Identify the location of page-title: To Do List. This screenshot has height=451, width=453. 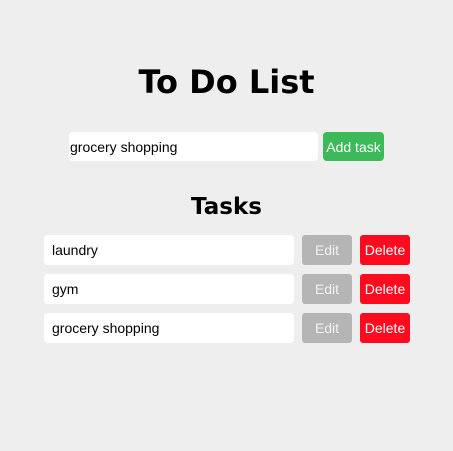
(226, 82).